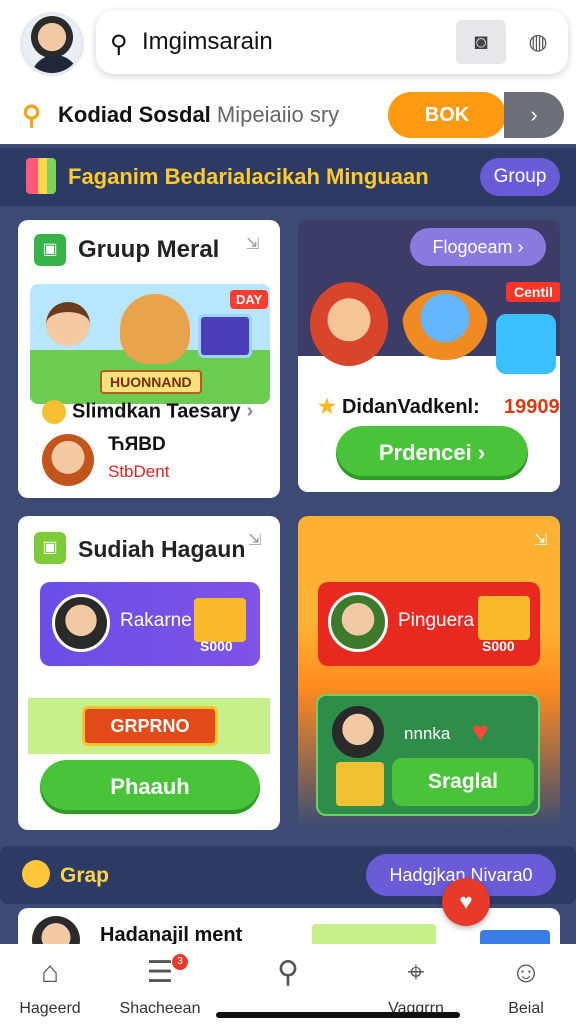 The width and height of the screenshot is (576, 1024). I want to click on sub-bar-title: Kodiad Sosdal Mipeiaiio sry, so click(199, 114).